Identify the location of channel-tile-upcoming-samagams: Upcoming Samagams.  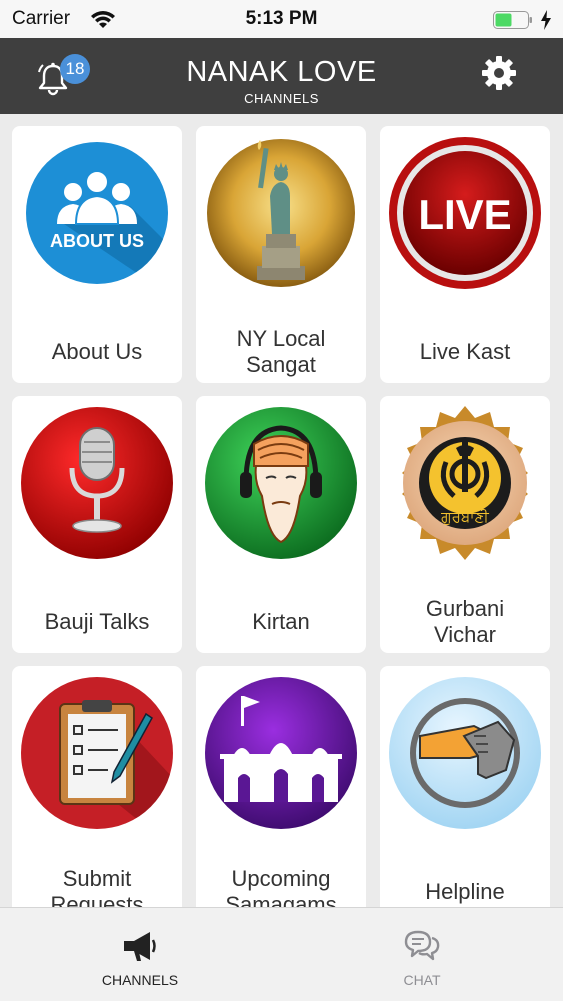
(281, 786).